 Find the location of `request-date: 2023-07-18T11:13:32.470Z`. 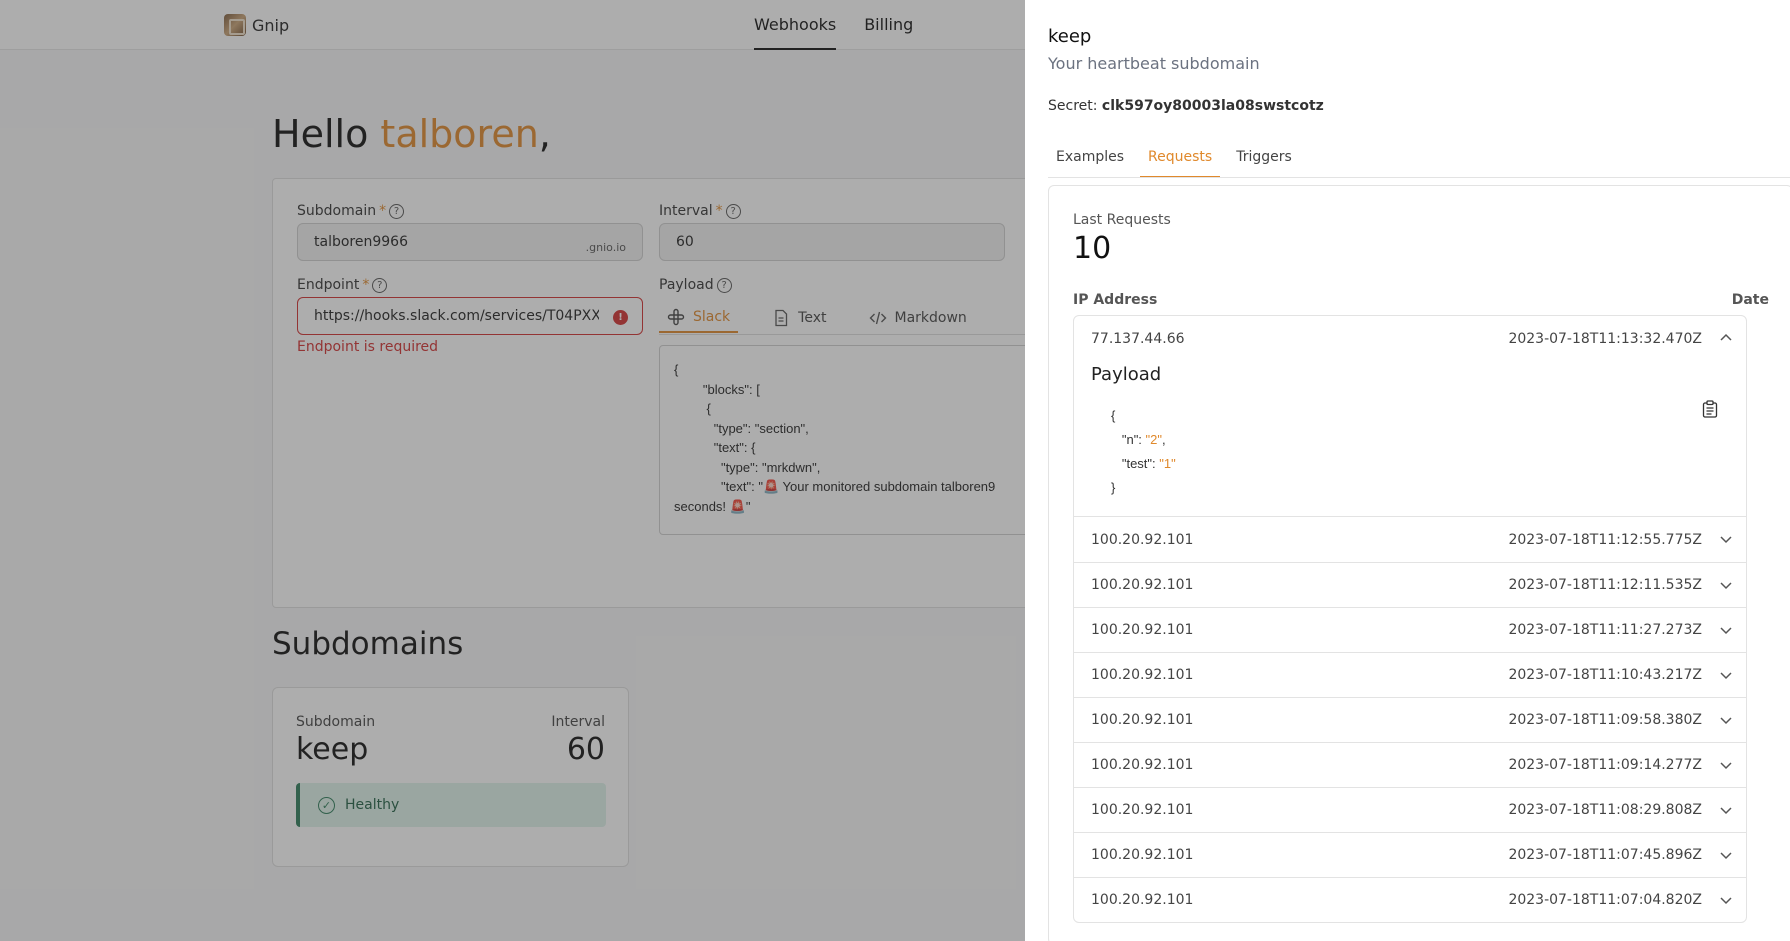

request-date: 2023-07-18T11:13:32.470Z is located at coordinates (1605, 338).